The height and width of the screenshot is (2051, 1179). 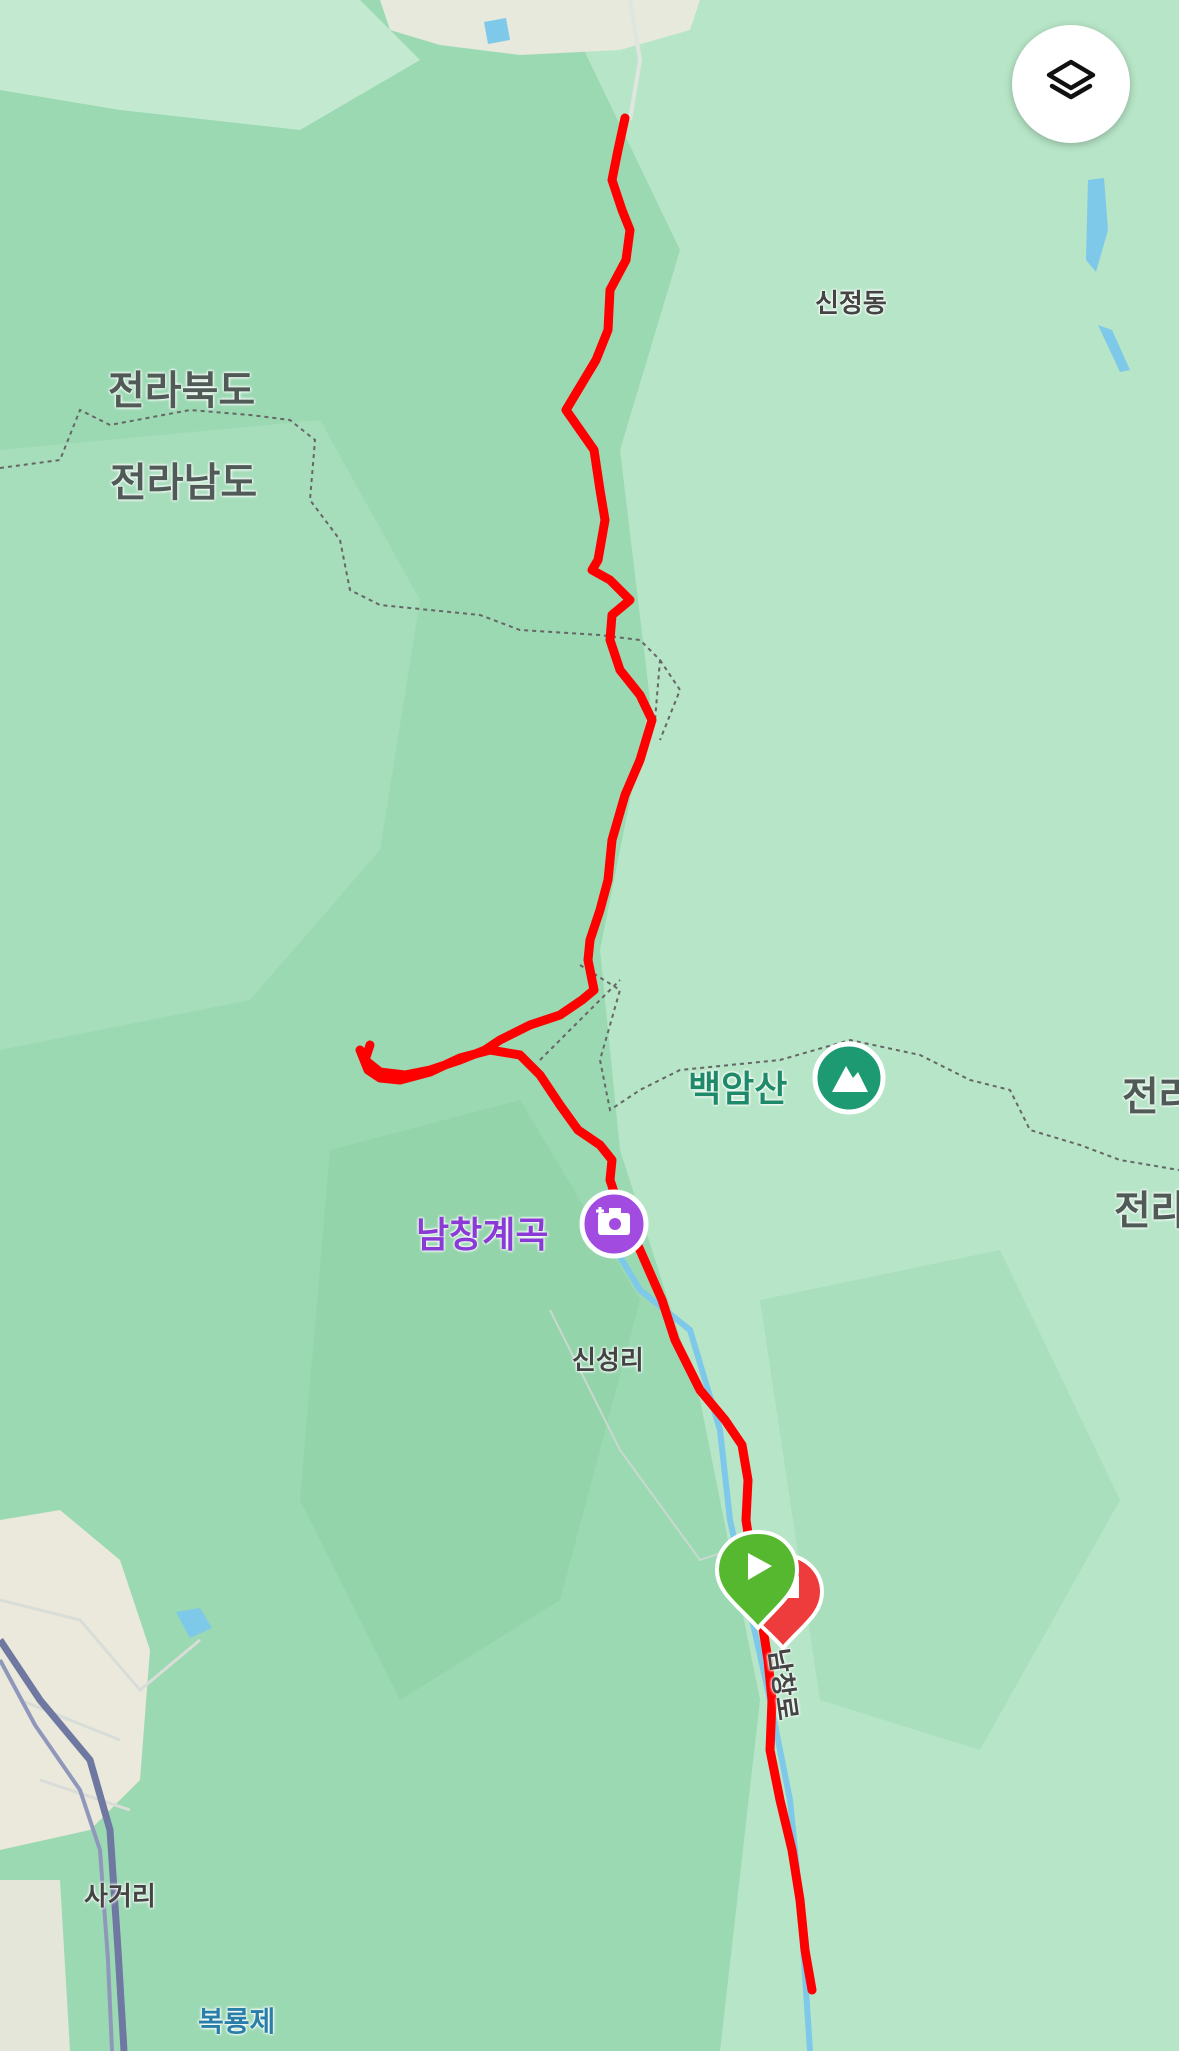 I want to click on route-track, so click(x=367, y=1052).